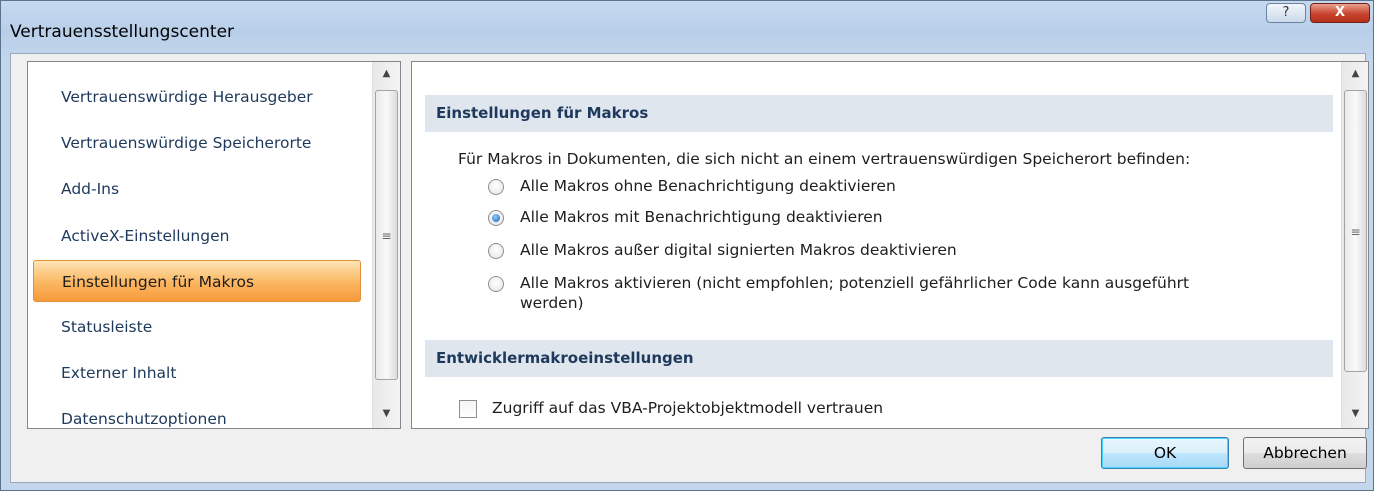  I want to click on help-button: ?, so click(1286, 13).